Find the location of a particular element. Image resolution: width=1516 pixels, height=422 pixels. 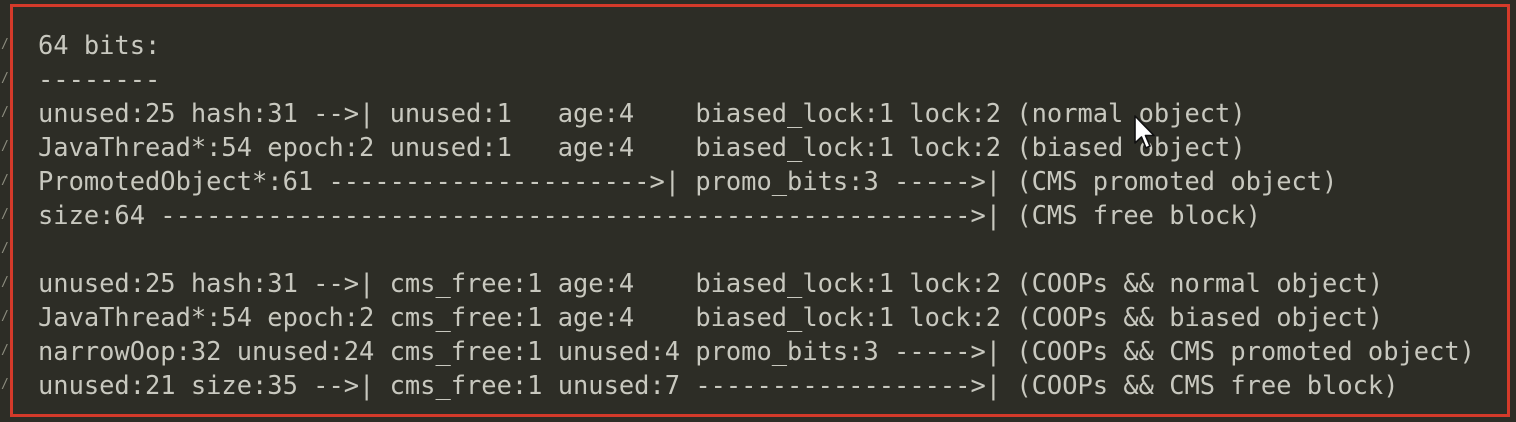

gutter: / / / / / / / / / / / is located at coordinates (5, 215).